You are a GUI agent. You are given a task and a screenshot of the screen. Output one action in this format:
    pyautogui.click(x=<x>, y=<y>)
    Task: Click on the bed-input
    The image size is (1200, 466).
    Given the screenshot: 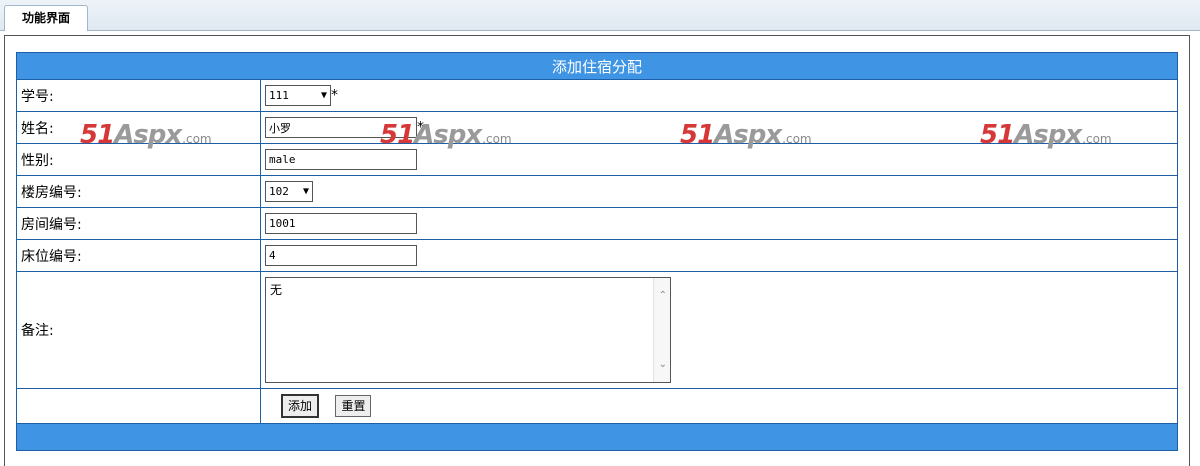 What is the action you would take?
    pyautogui.click(x=341, y=255)
    